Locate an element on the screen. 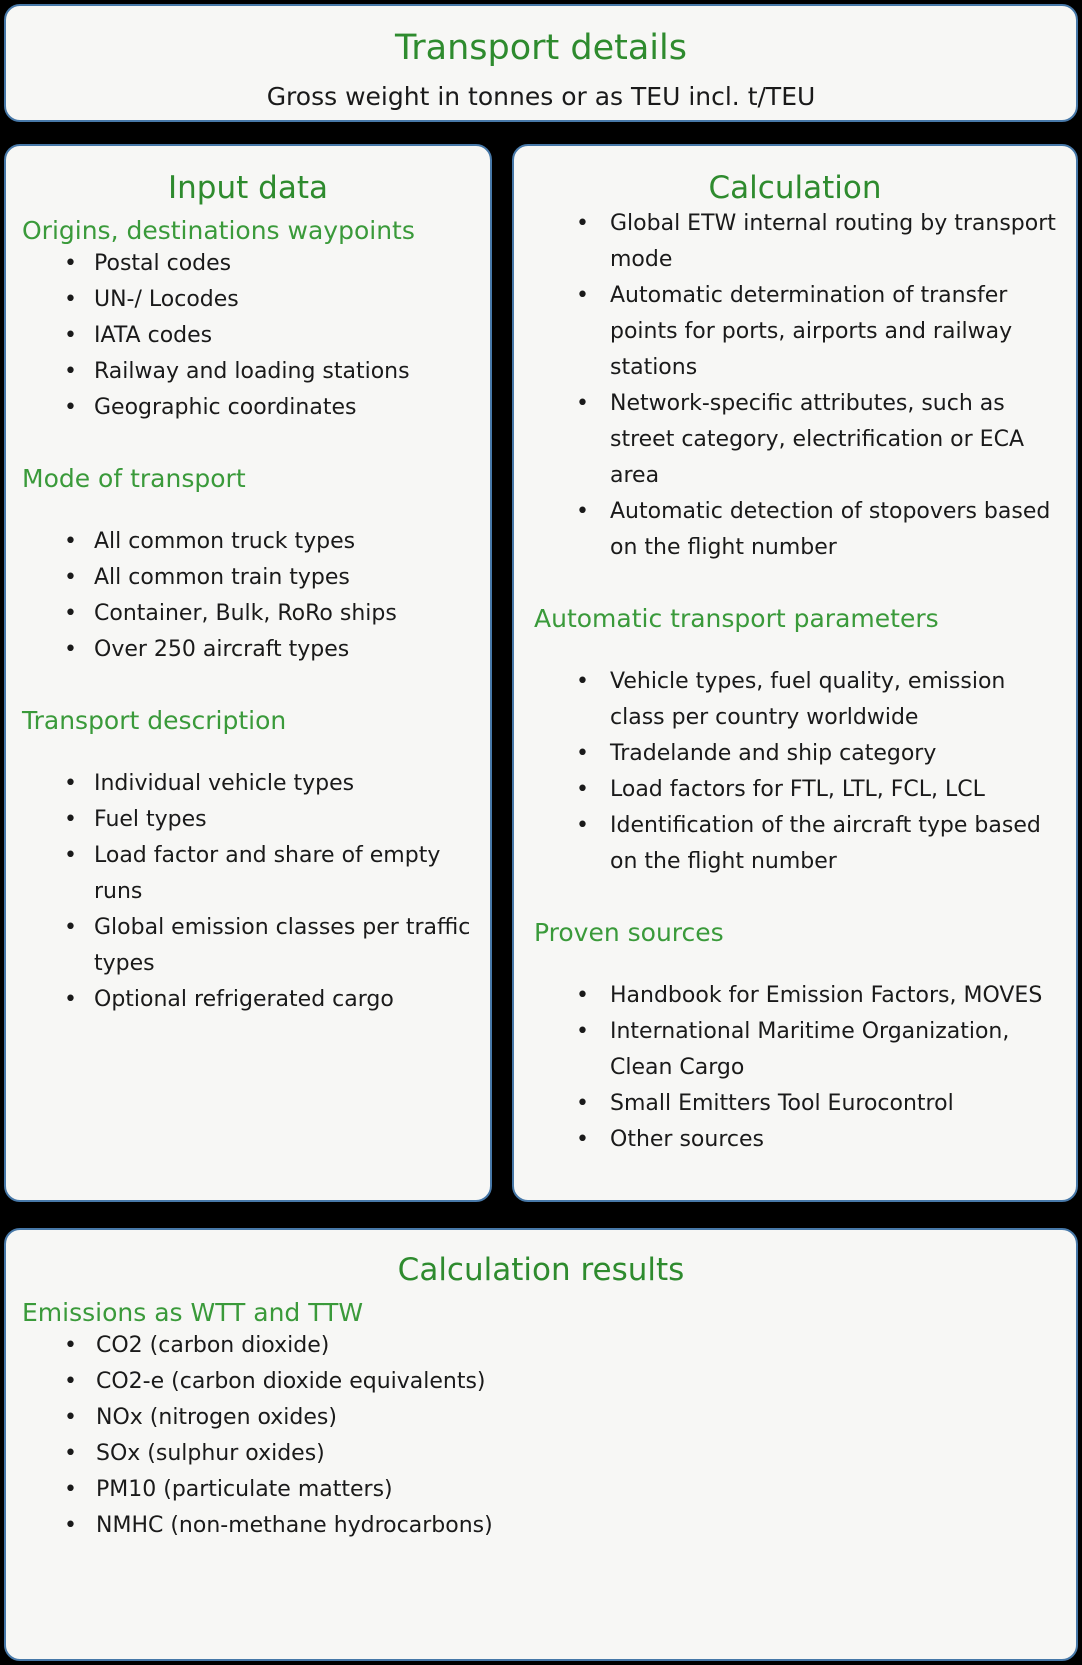 The width and height of the screenshot is (1082, 1665). list-item: Geographic coordinates is located at coordinates (248, 408).